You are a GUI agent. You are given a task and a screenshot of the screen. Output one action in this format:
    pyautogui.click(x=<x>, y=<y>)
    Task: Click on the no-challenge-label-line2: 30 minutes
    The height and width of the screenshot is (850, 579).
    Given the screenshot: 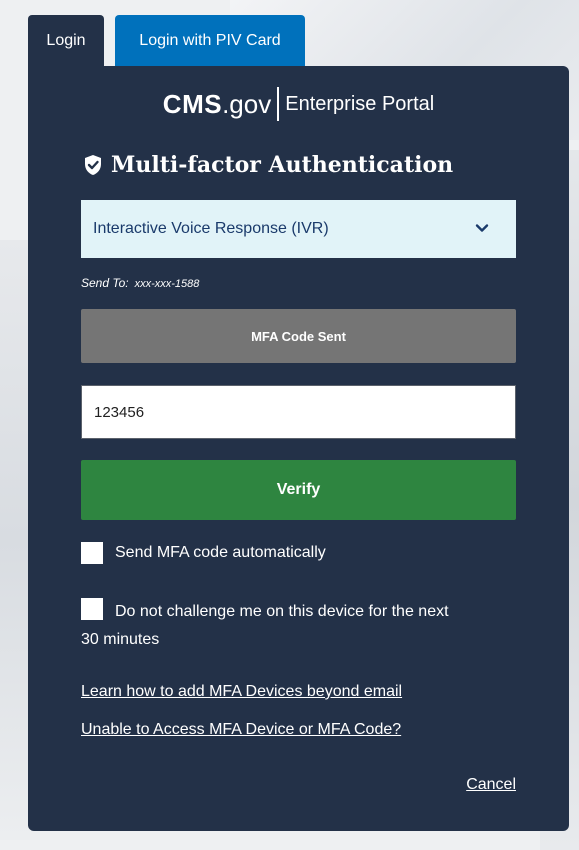 What is the action you would take?
    pyautogui.click(x=120, y=639)
    